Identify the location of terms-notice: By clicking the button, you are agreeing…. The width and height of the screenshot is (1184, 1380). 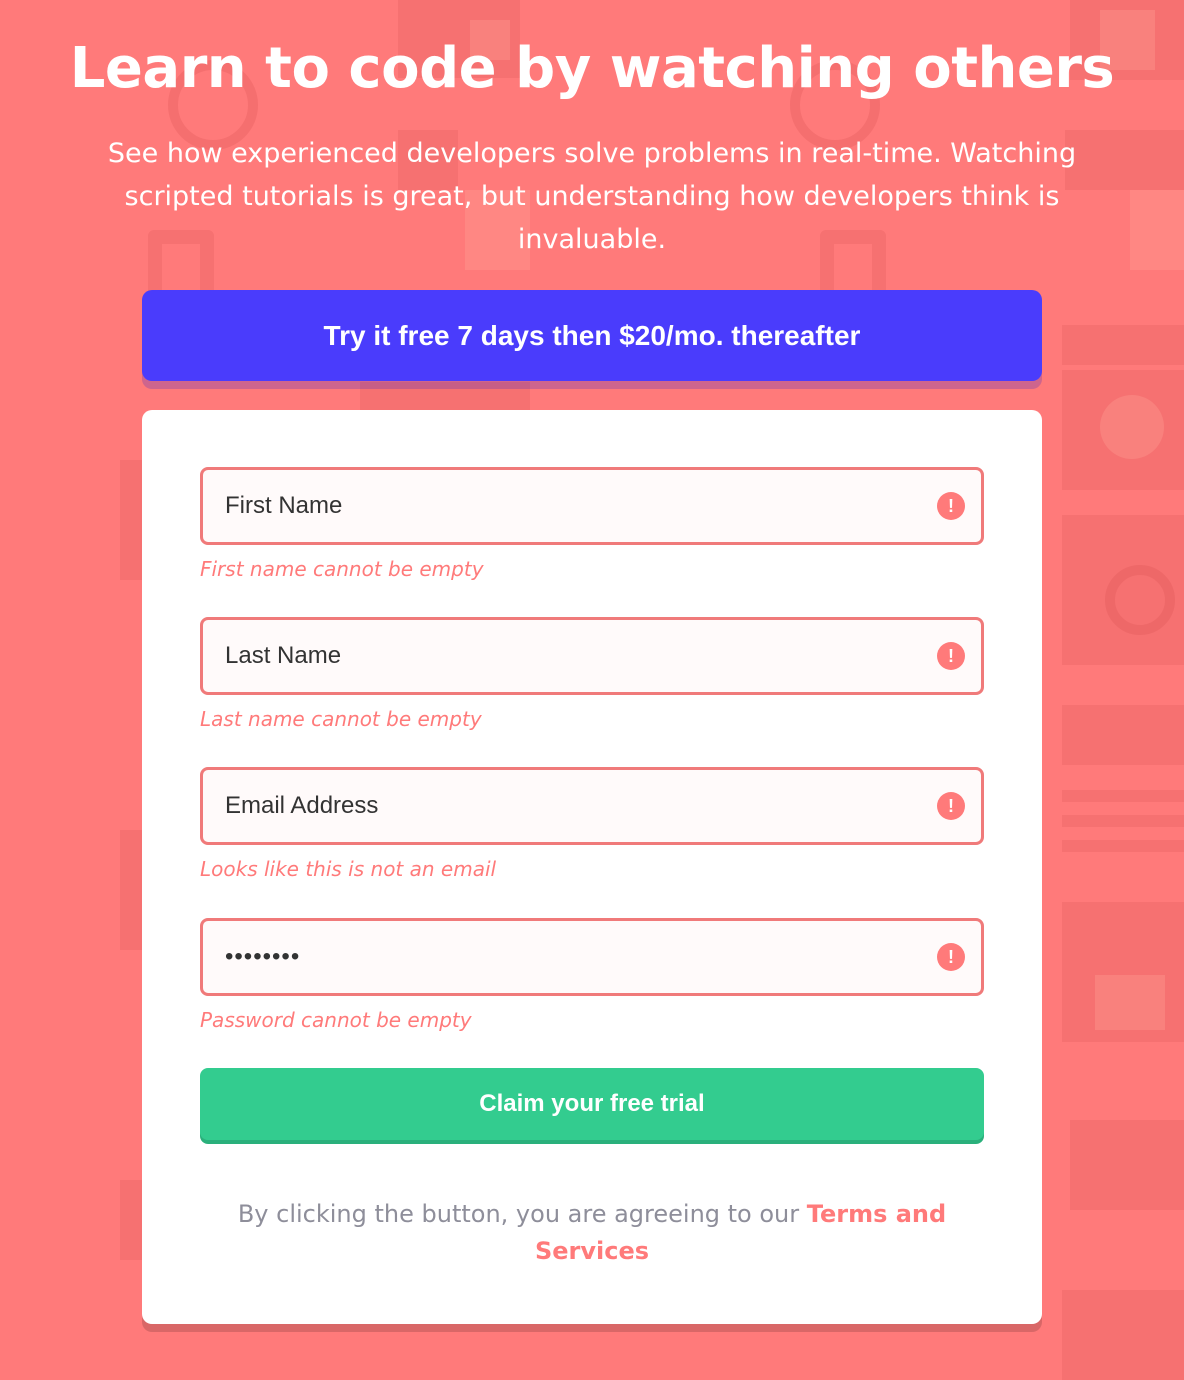
(592, 1233).